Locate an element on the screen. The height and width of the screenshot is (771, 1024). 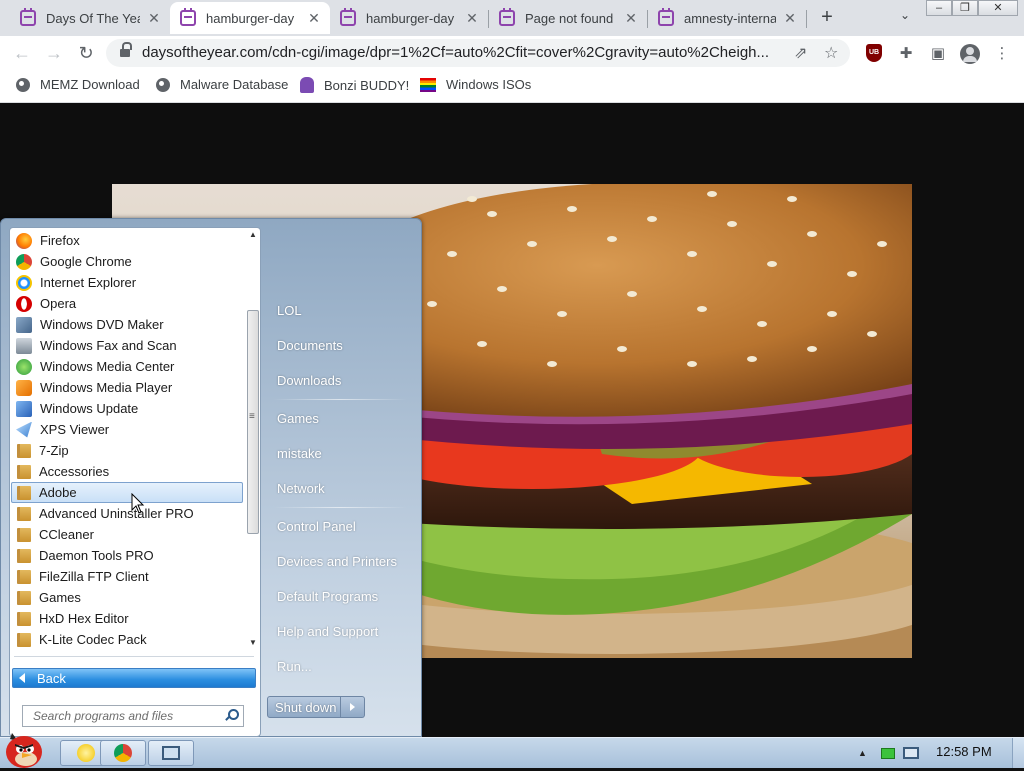
program-item: Games is located at coordinates (127, 597).